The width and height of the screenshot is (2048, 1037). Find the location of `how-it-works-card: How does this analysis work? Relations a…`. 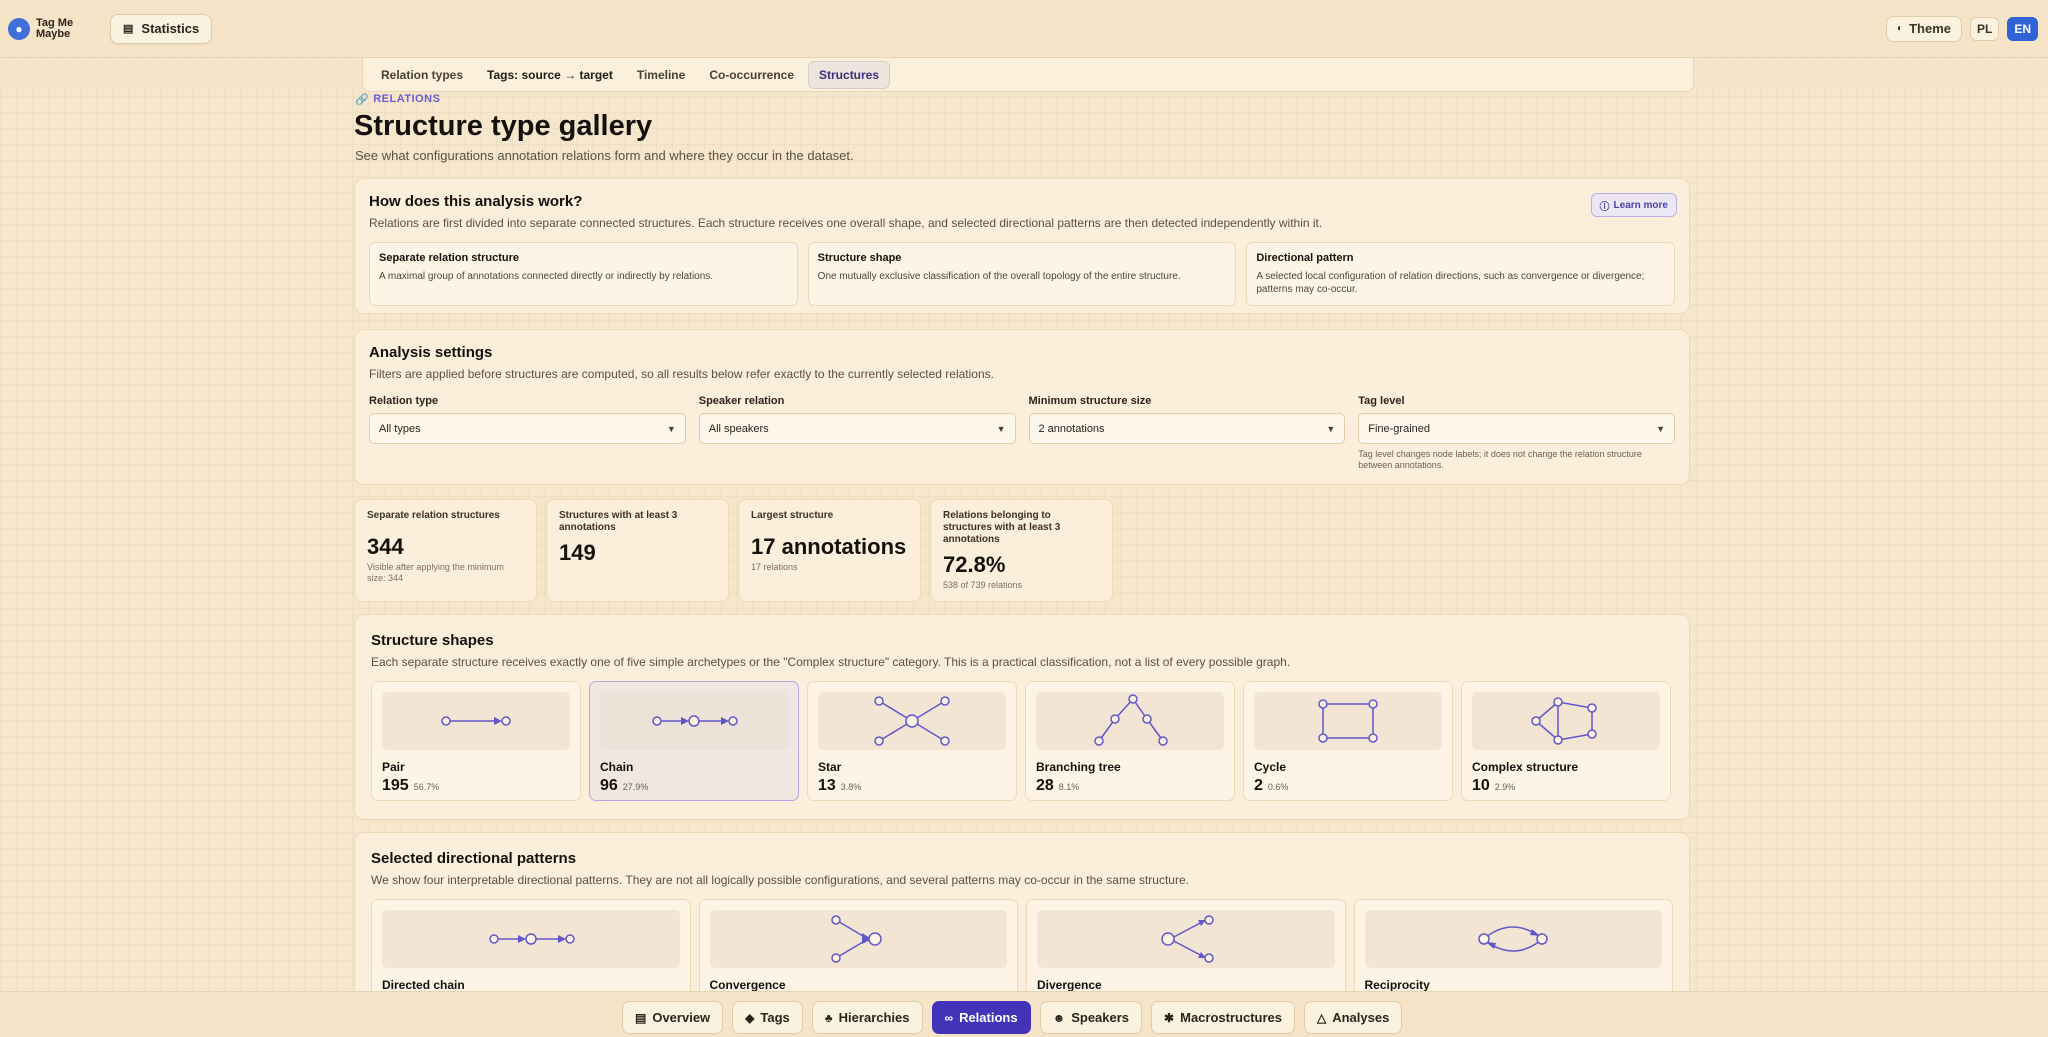

how-it-works-card: How does this analysis work? Relations a… is located at coordinates (1022, 246).